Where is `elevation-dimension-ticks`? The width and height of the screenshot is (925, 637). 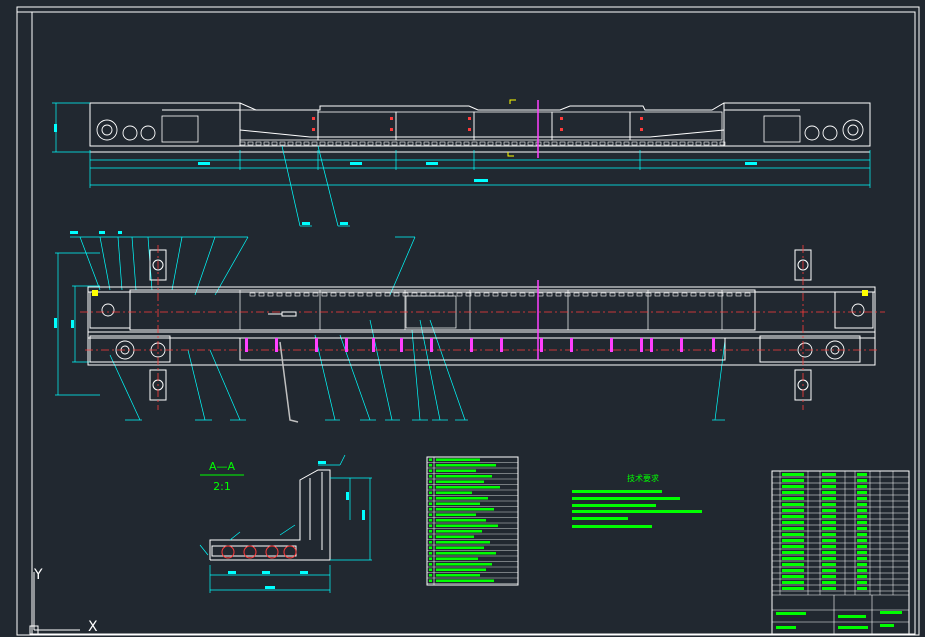 elevation-dimension-ticks is located at coordinates (405, 174).